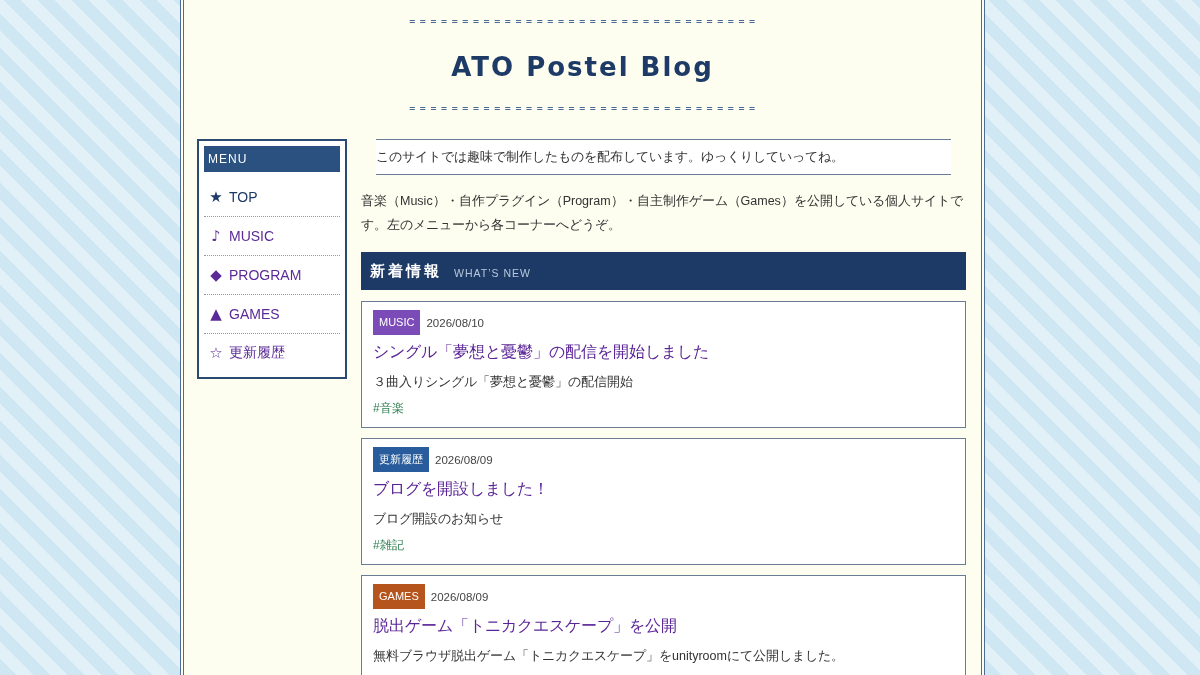 The height and width of the screenshot is (675, 1200). Describe the element at coordinates (401, 459) in the screenshot. I see `category-badge: 更新履歴` at that location.